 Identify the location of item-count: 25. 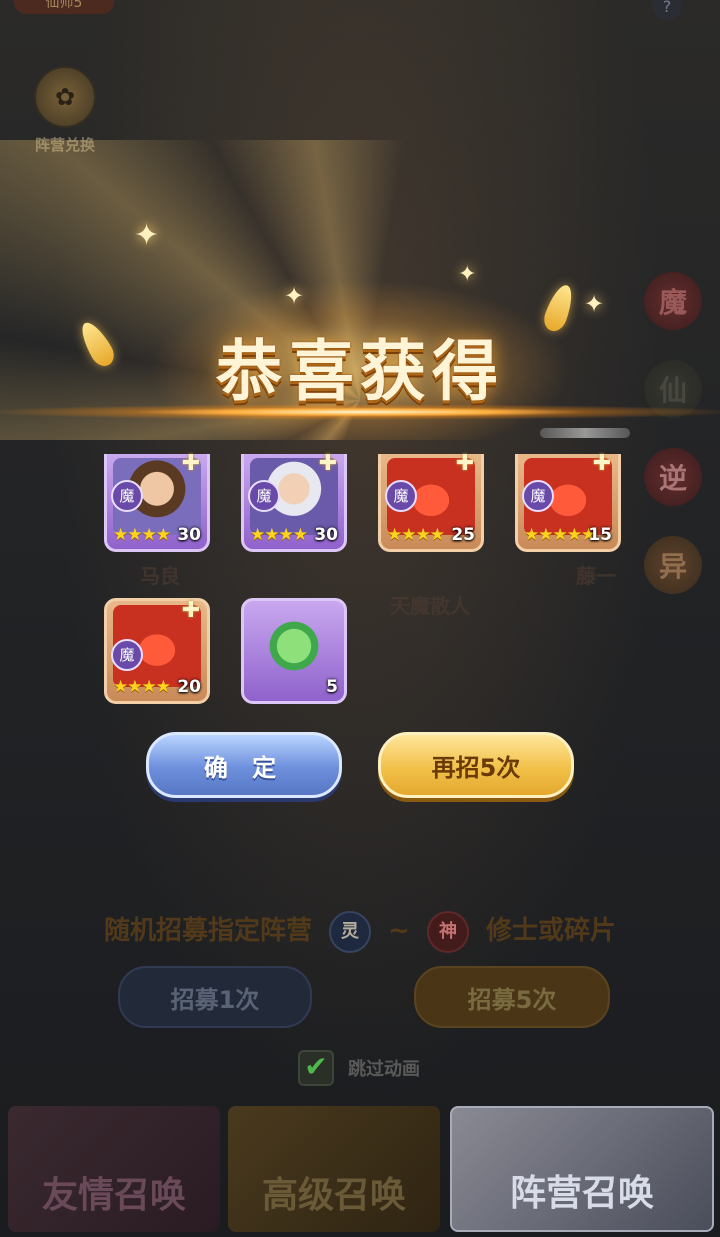
(463, 535).